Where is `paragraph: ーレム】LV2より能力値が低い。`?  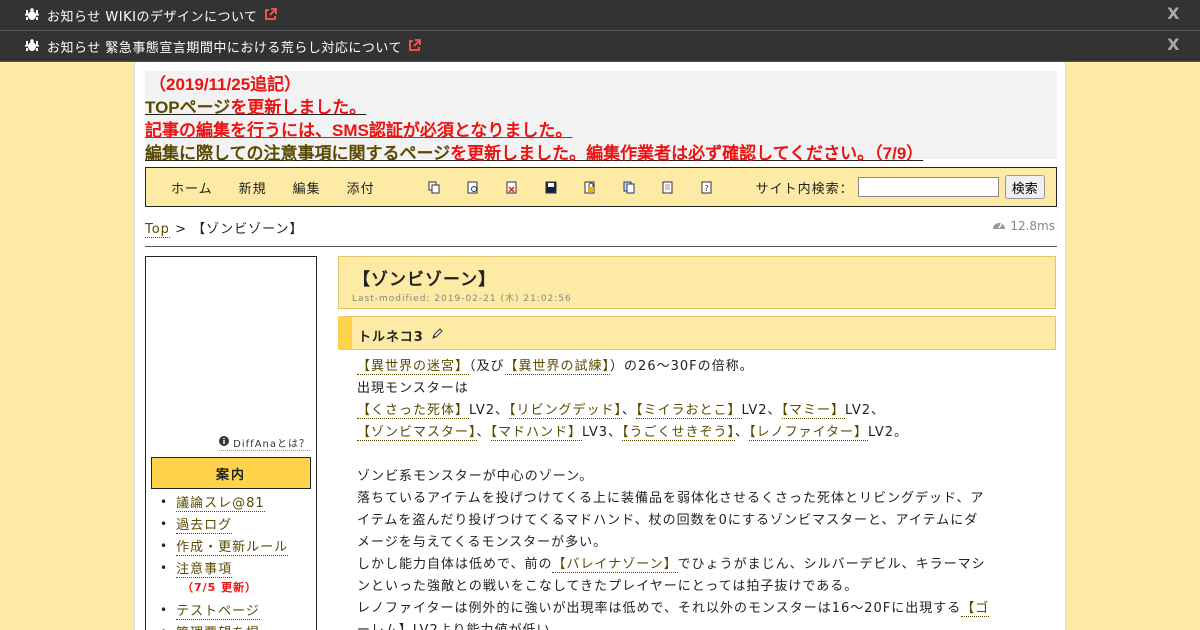
paragraph: ーレム】LV2より能力値が低い。 is located at coordinates (702, 625).